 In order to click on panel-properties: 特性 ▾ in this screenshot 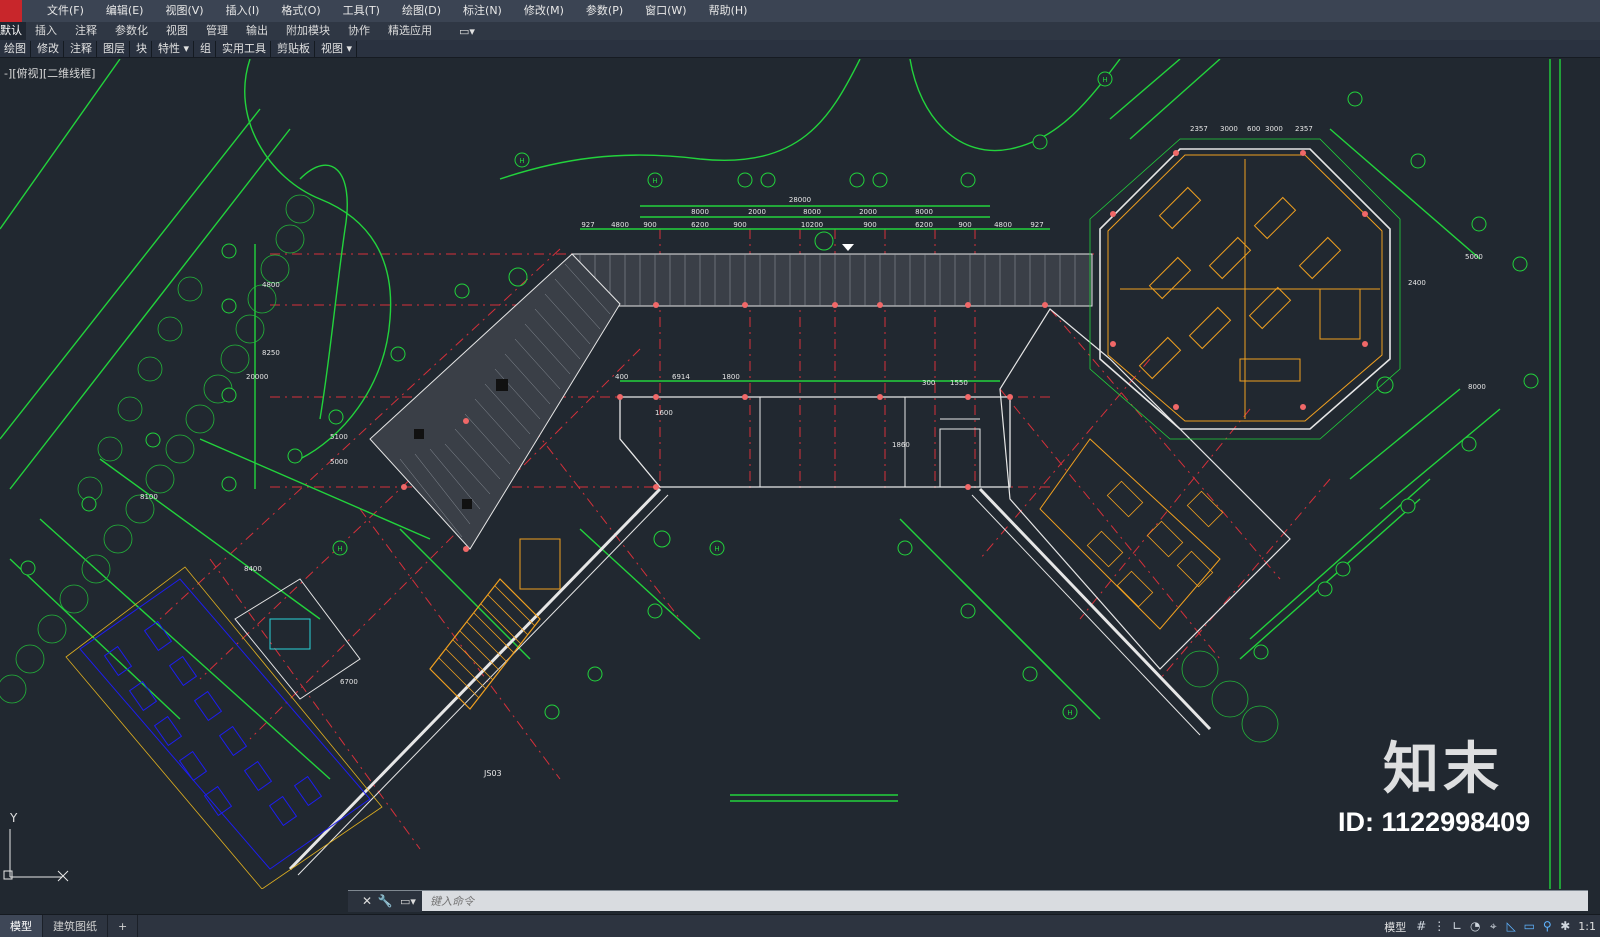, I will do `click(174, 48)`.